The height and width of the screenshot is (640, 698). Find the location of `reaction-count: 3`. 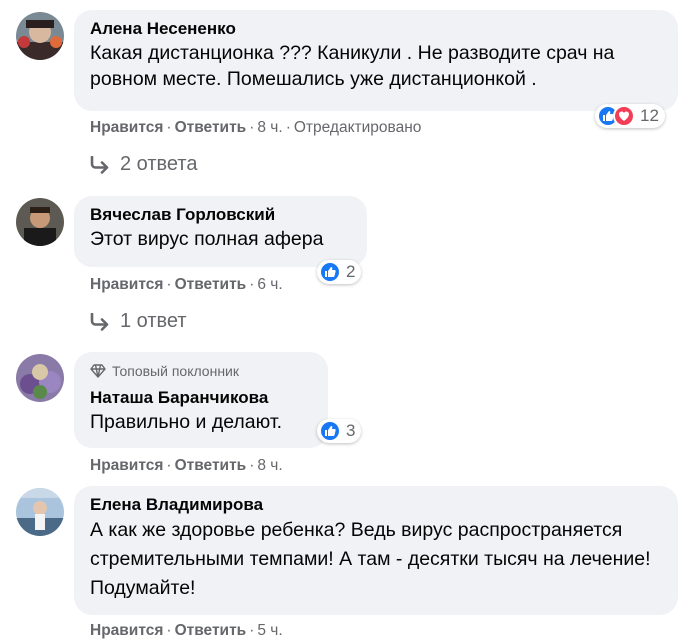

reaction-count: 3 is located at coordinates (351, 430).